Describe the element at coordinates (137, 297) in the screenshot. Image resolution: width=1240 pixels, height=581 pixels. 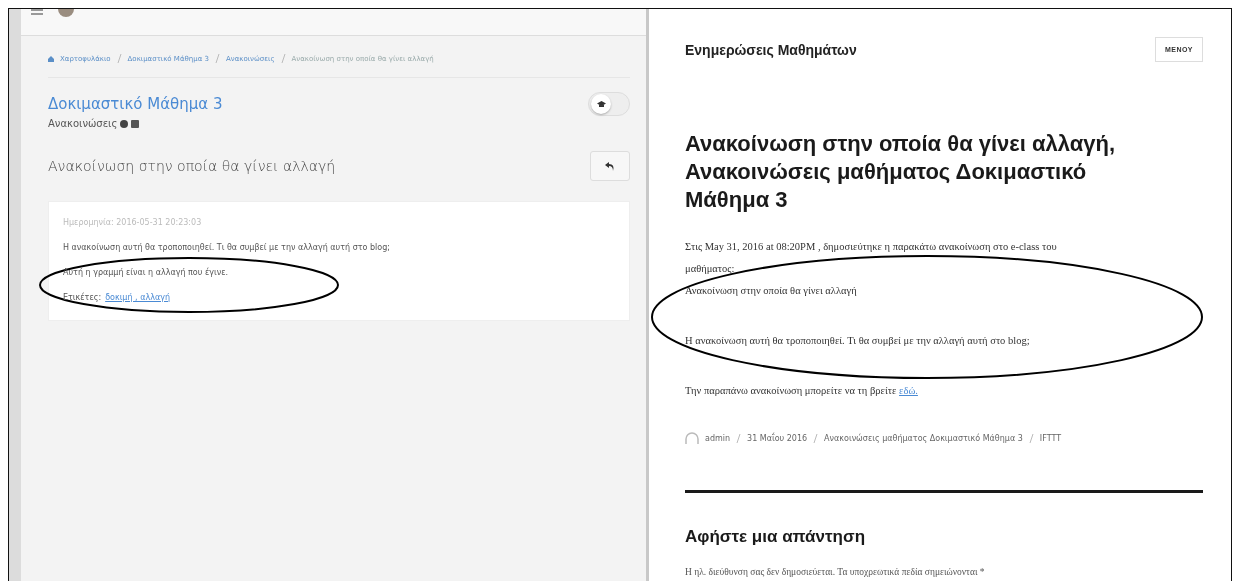
I see `tags-link: δοκιμή , αλλαγή` at that location.